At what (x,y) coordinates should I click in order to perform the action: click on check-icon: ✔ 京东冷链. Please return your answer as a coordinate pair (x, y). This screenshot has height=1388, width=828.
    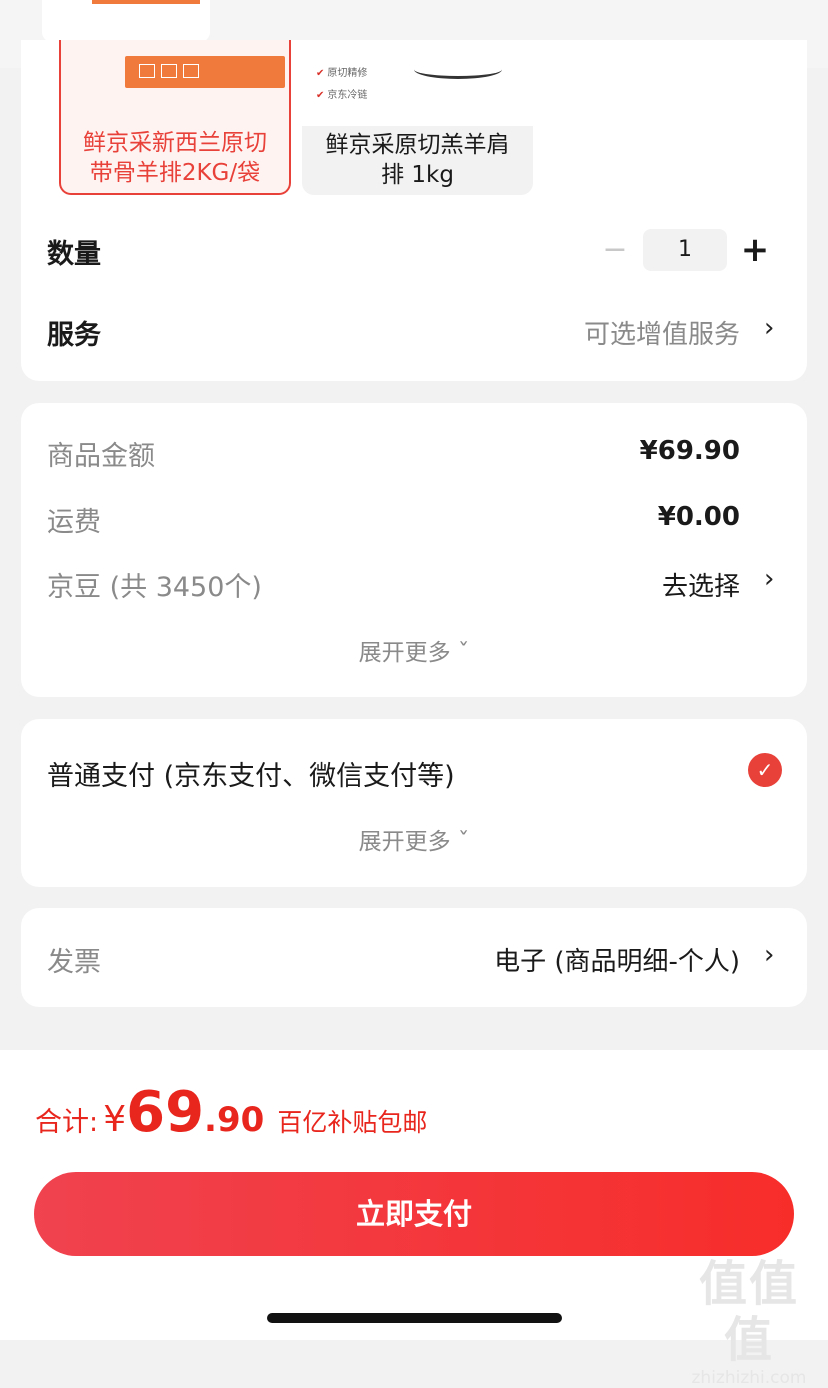
    Looking at the image, I should click on (342, 95).